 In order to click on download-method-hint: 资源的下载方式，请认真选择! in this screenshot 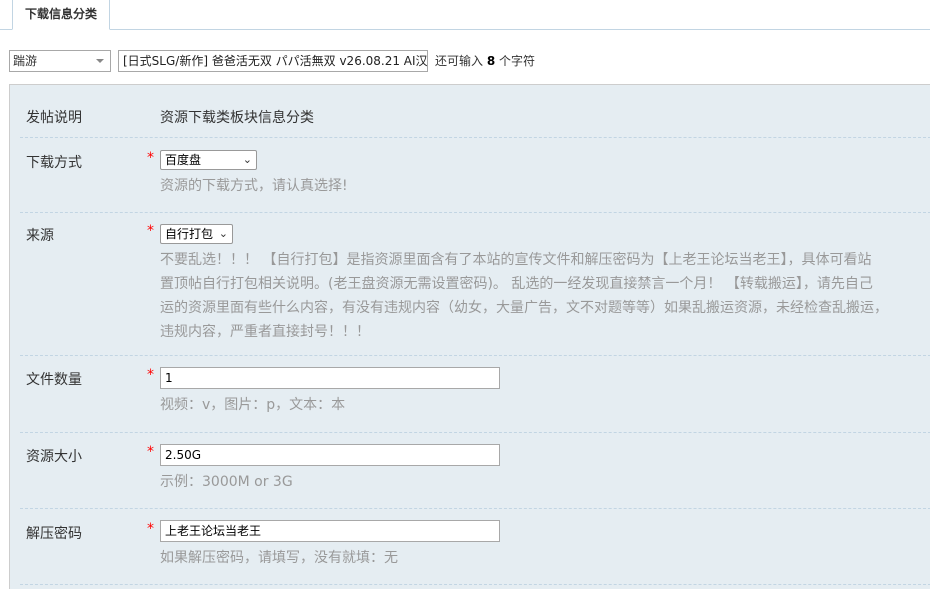, I will do `click(254, 186)`.